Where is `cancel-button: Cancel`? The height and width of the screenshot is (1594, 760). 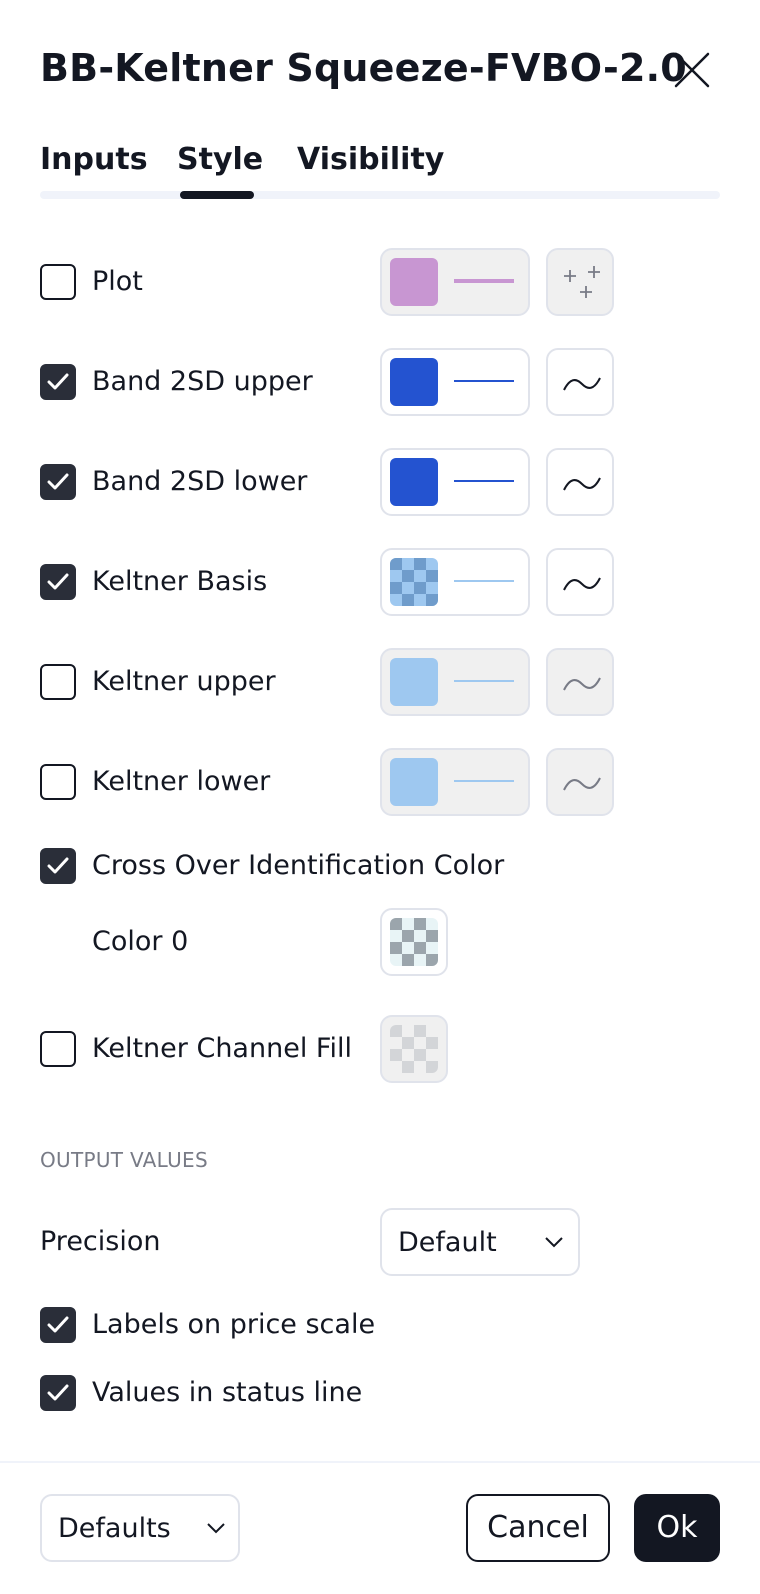 cancel-button: Cancel is located at coordinates (538, 1528).